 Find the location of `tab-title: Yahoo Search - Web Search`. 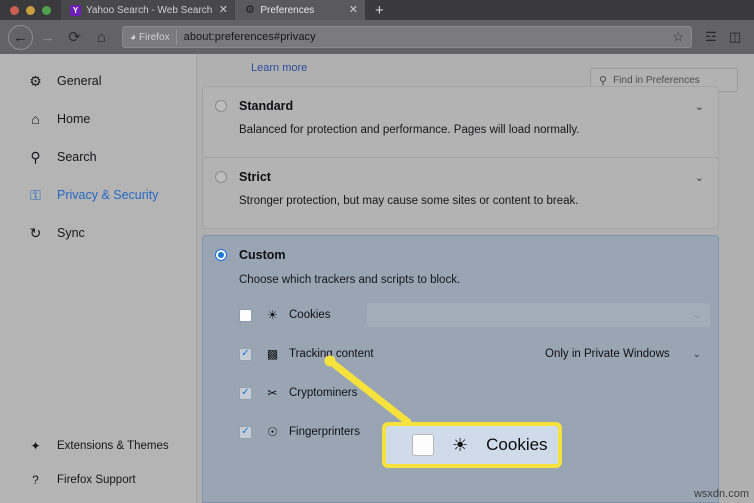

tab-title: Yahoo Search - Web Search is located at coordinates (149, 10).